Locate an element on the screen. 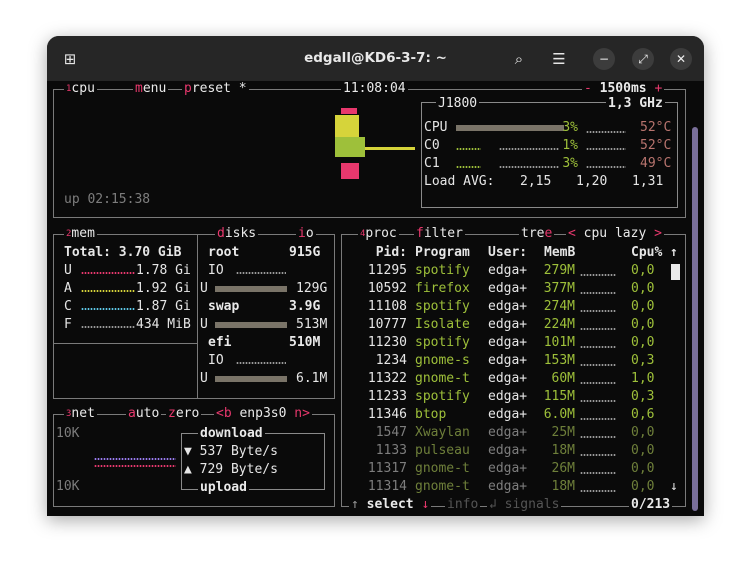 This screenshot has width=750, height=572. proc-count: 0/213 is located at coordinates (651, 505).